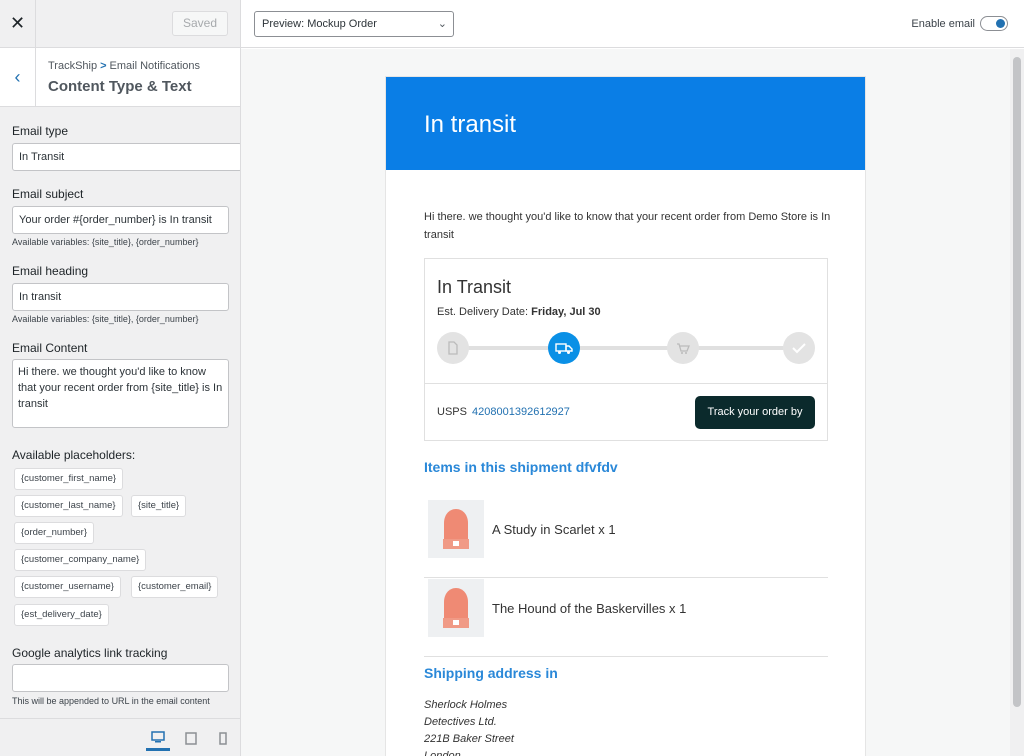  Describe the element at coordinates (469, 739) in the screenshot. I see `address-line: 221B Baker Street` at that location.